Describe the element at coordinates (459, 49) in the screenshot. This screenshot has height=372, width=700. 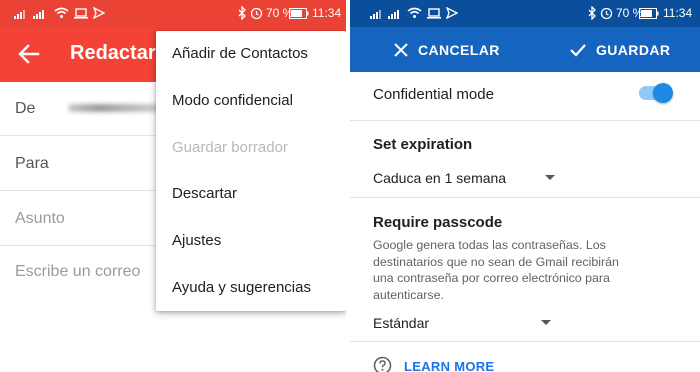
I see `cancel-label: CANCELAR` at that location.